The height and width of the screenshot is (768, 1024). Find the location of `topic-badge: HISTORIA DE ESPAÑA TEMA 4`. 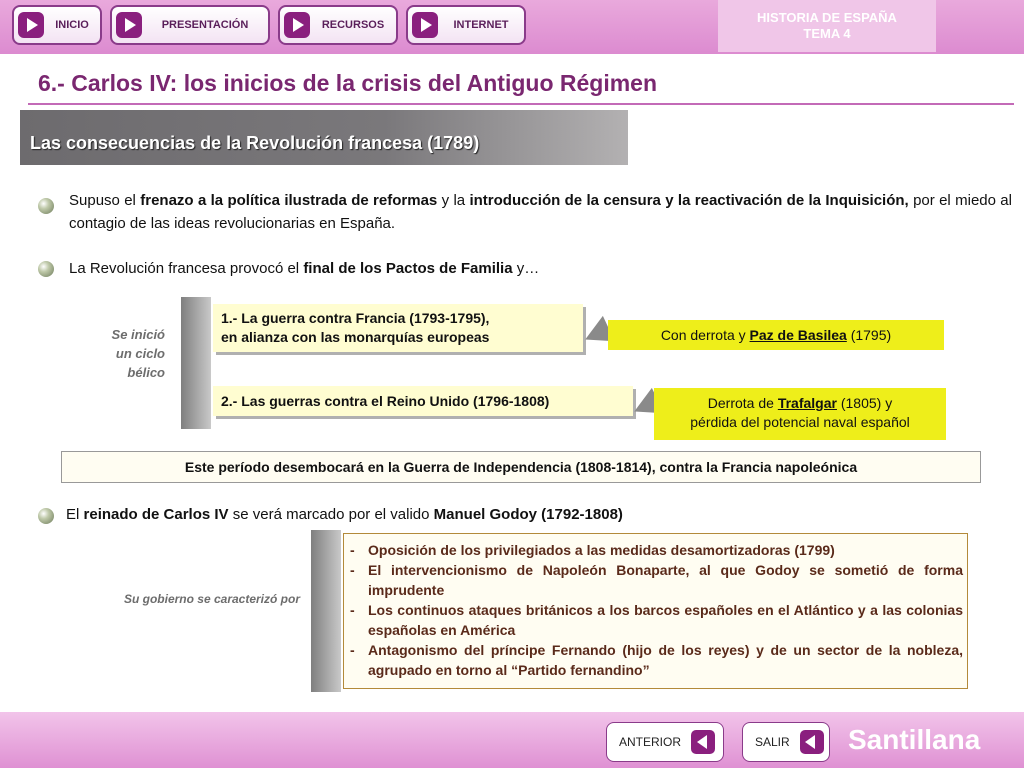

topic-badge: HISTORIA DE ESPAÑA TEMA 4 is located at coordinates (827, 26).